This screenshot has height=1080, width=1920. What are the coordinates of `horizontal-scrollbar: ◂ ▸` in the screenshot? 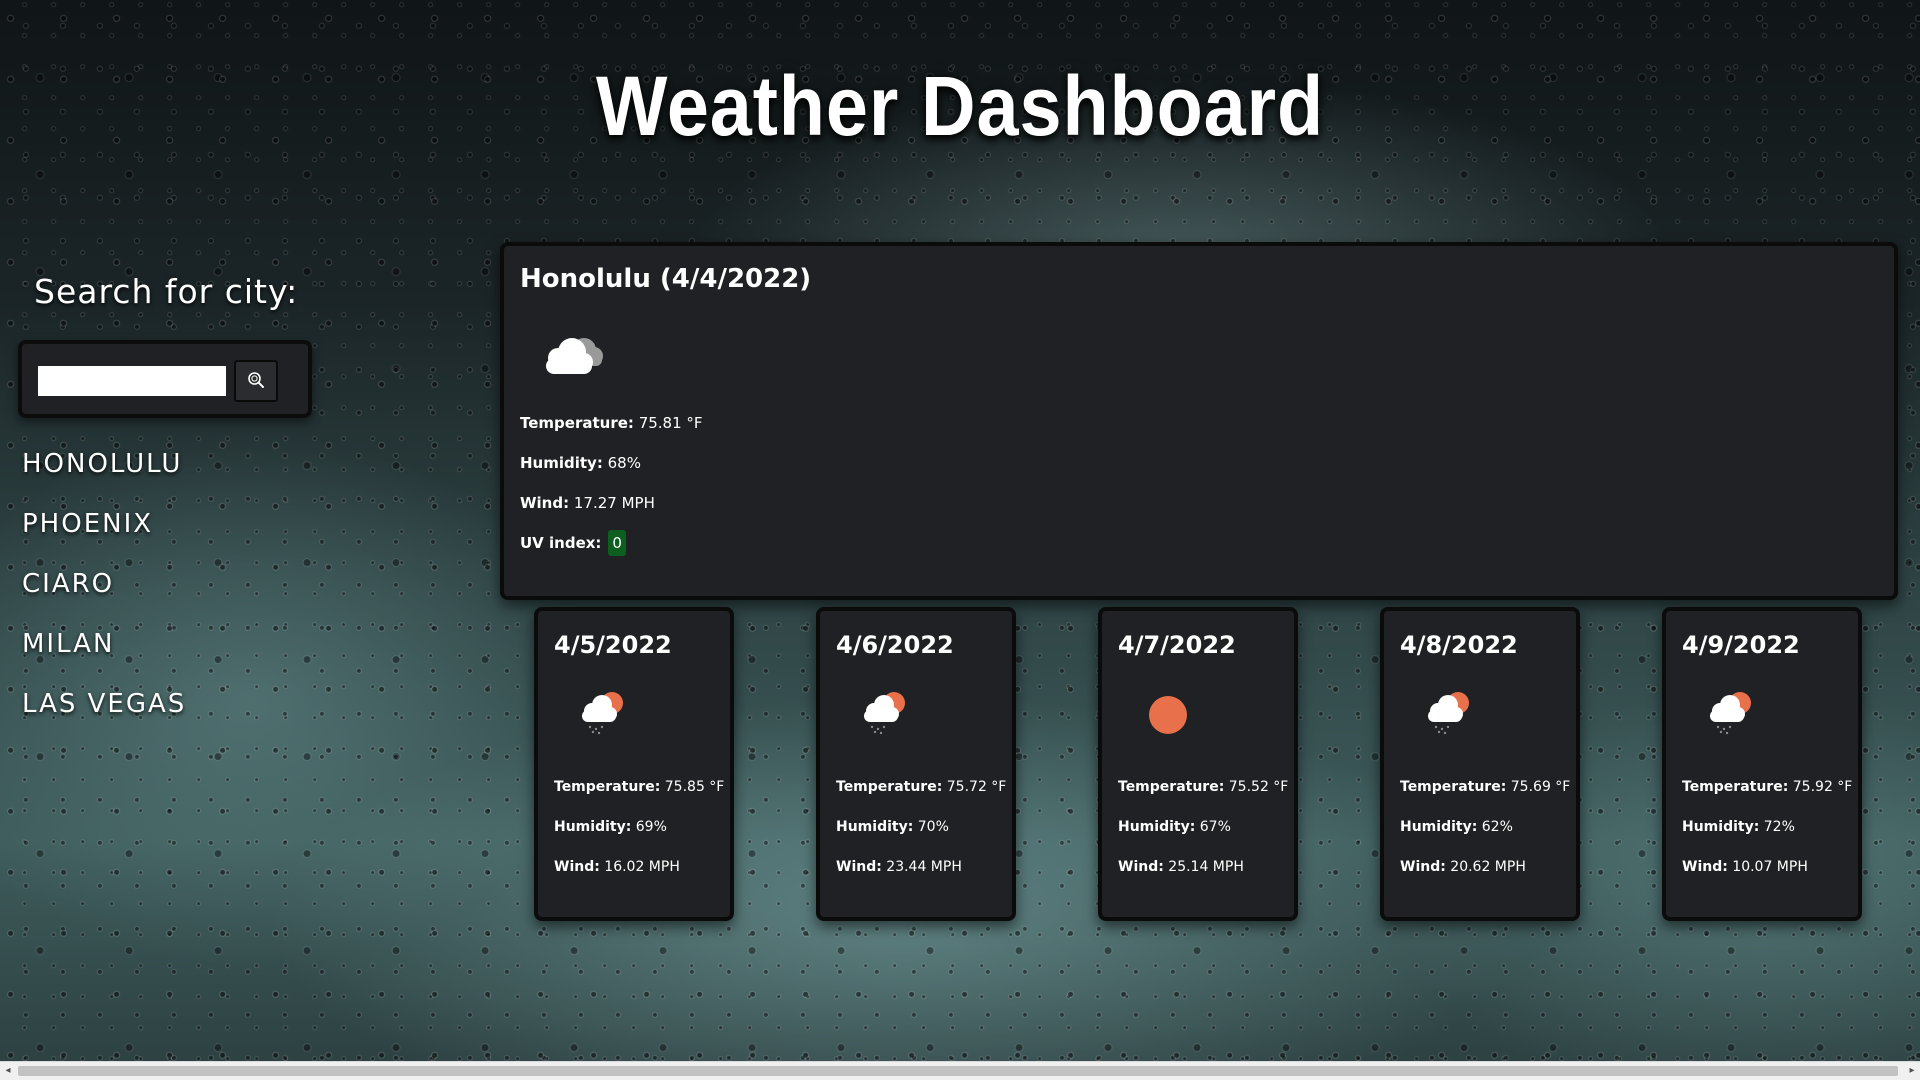 It's located at (960, 1070).